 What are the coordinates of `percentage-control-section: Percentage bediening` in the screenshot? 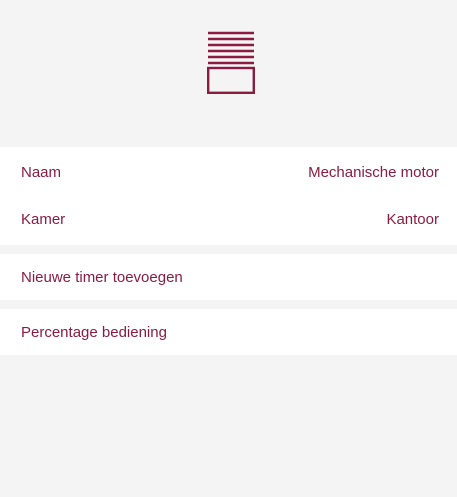 It's located at (228, 332).